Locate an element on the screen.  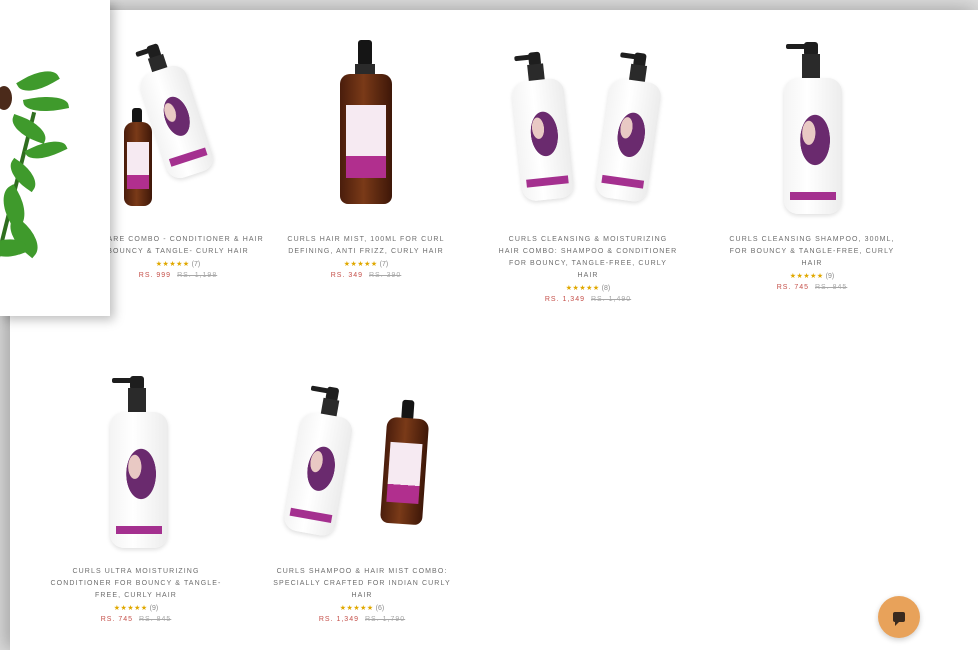
original-price: RS. 390 is located at coordinates (385, 275).